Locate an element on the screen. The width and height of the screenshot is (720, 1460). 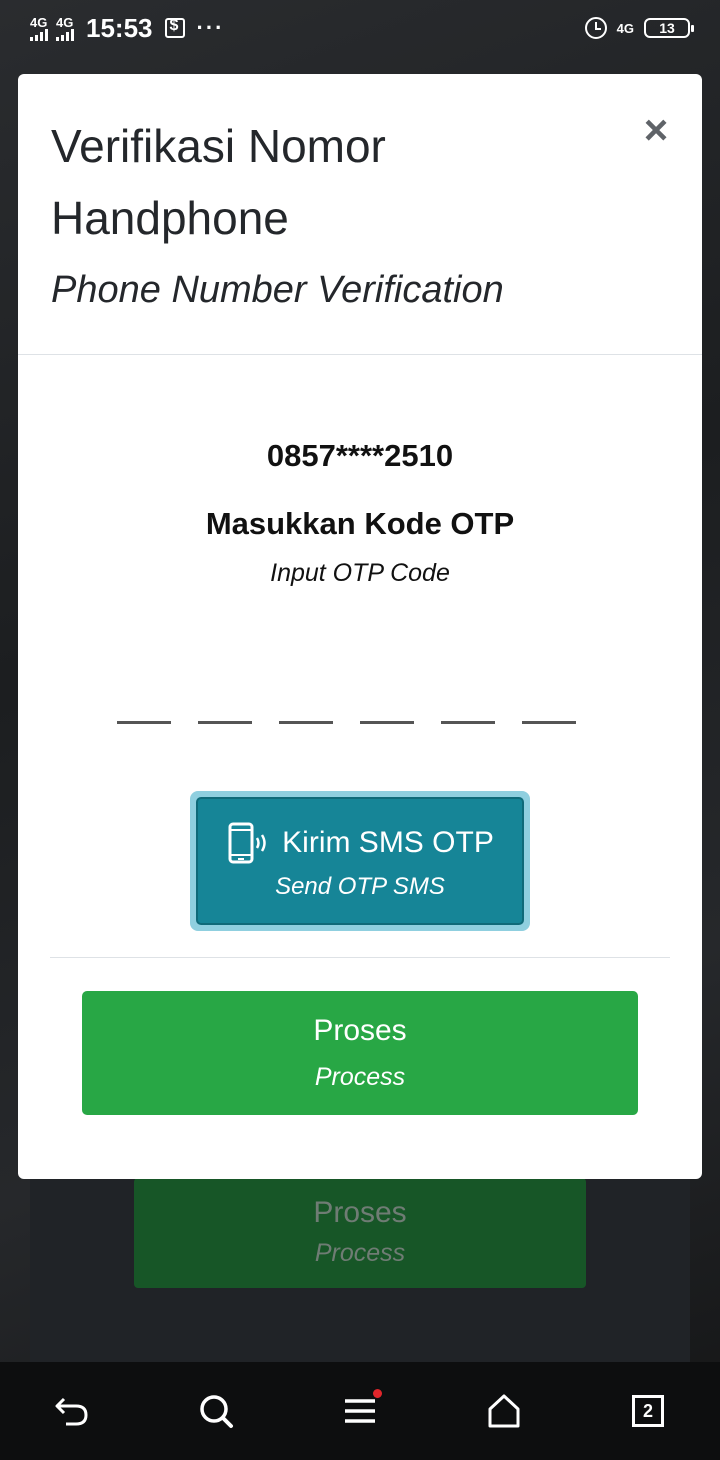
send-sms-otp-button: Kirim SMS OTP Send OTP SMS is located at coordinates (360, 861).